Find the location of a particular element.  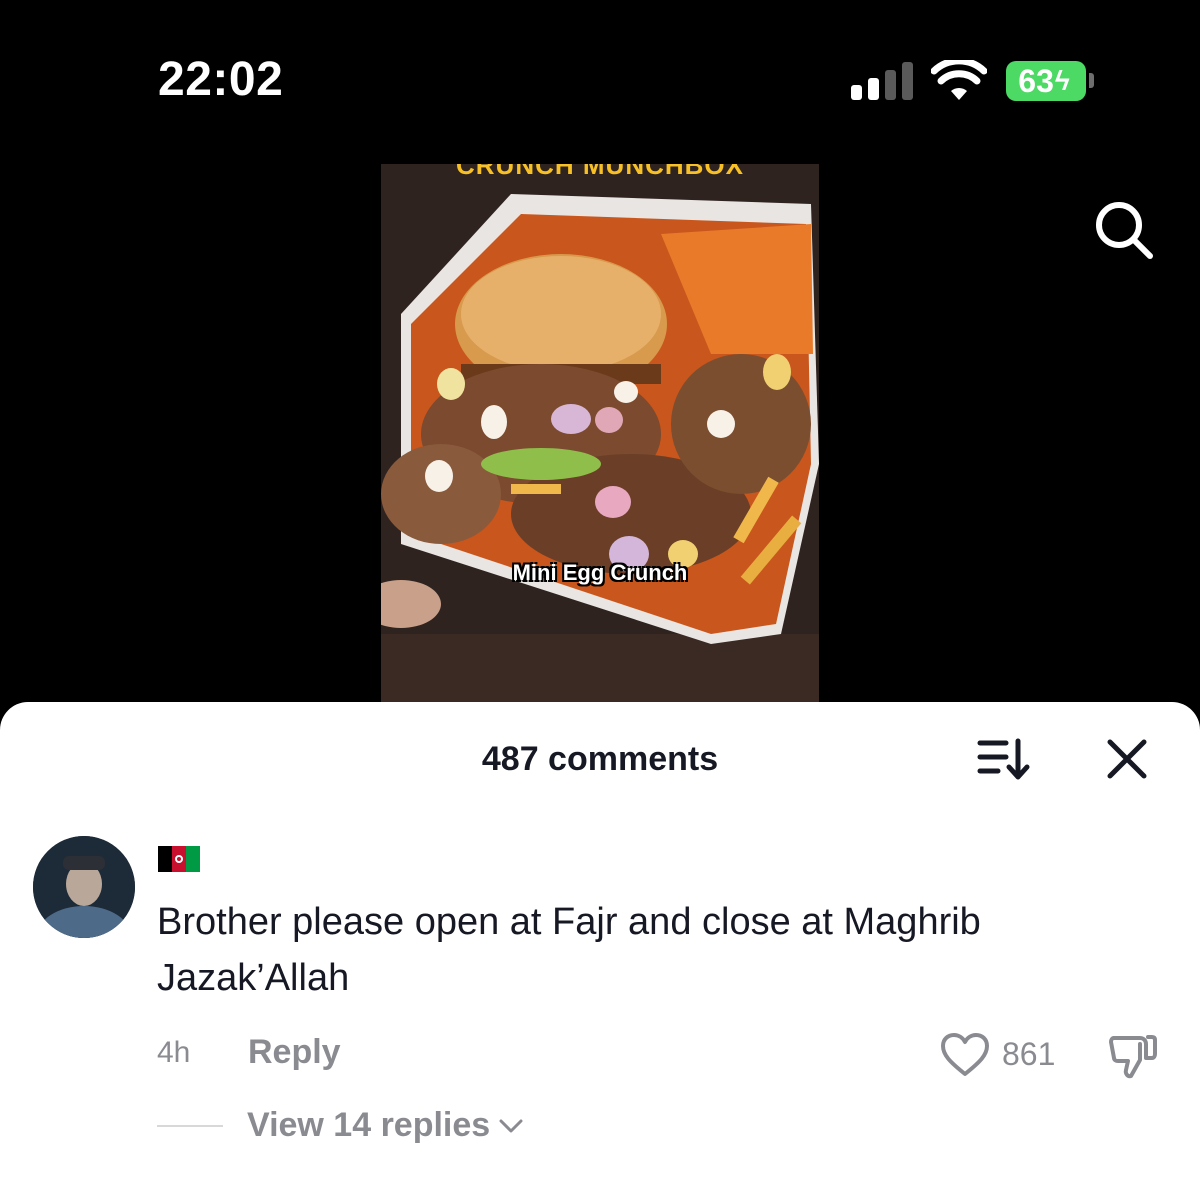

view-replies-button: View 14 replies is located at coordinates (385, 1125).